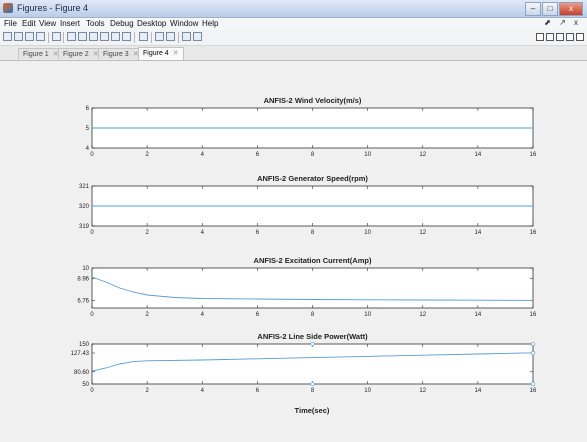 This screenshot has height=442, width=587. I want to click on menu-window: Window, so click(184, 23).